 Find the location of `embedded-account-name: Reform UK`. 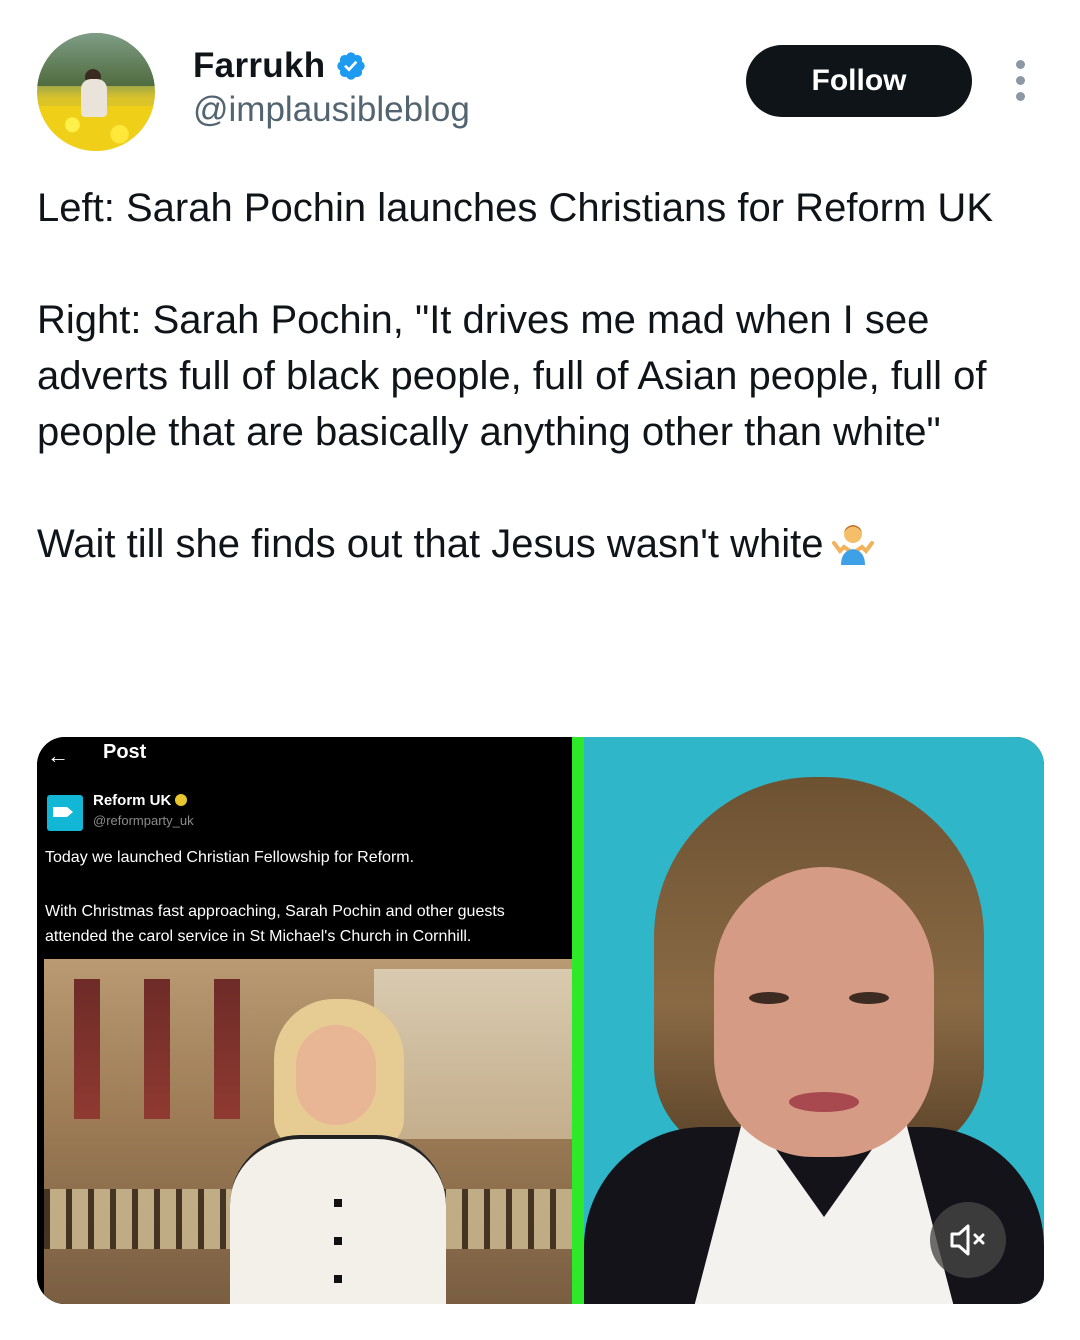

embedded-account-name: Reform UK is located at coordinates (140, 800).